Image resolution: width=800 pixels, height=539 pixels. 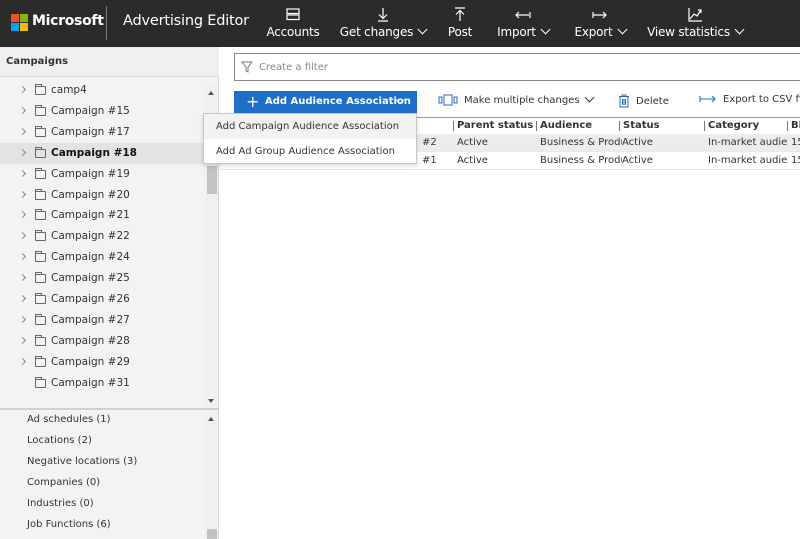 What do you see at coordinates (102, 132) in the screenshot?
I see `tree-item-campaign: Campaign #17` at bounding box center [102, 132].